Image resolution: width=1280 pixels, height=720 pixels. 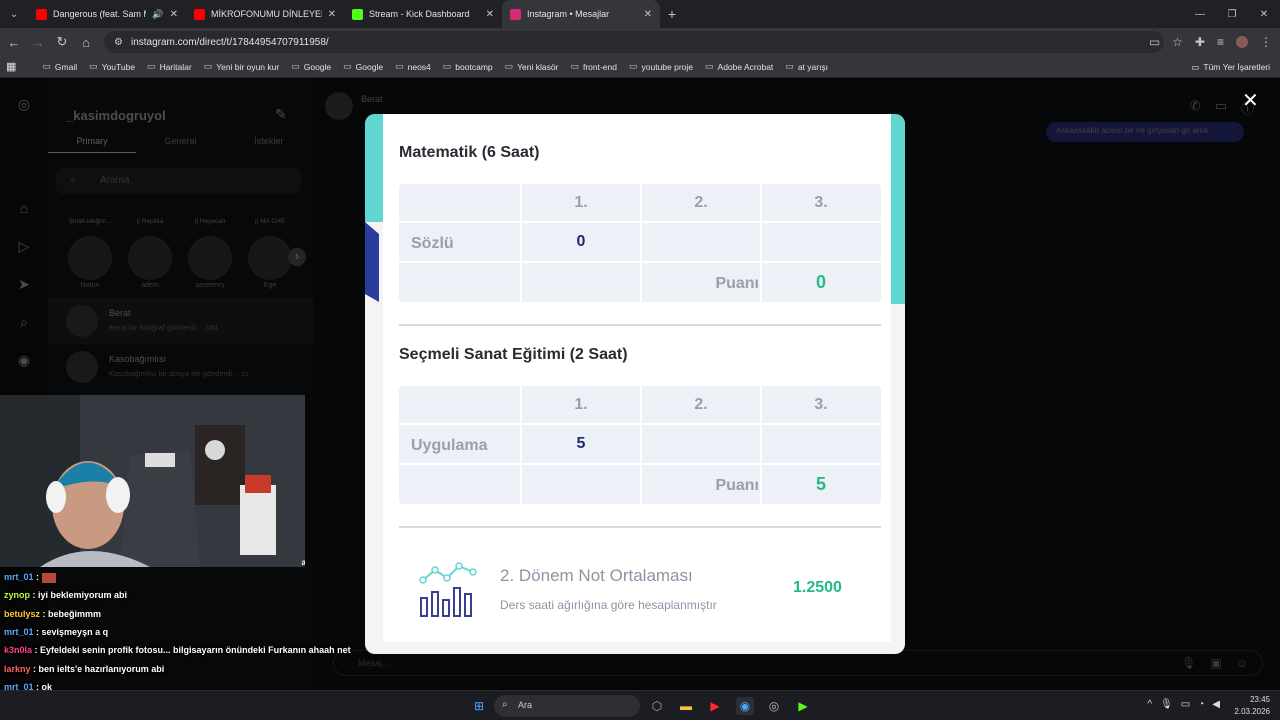 I want to click on chat-username: zynop, so click(x=17, y=595).